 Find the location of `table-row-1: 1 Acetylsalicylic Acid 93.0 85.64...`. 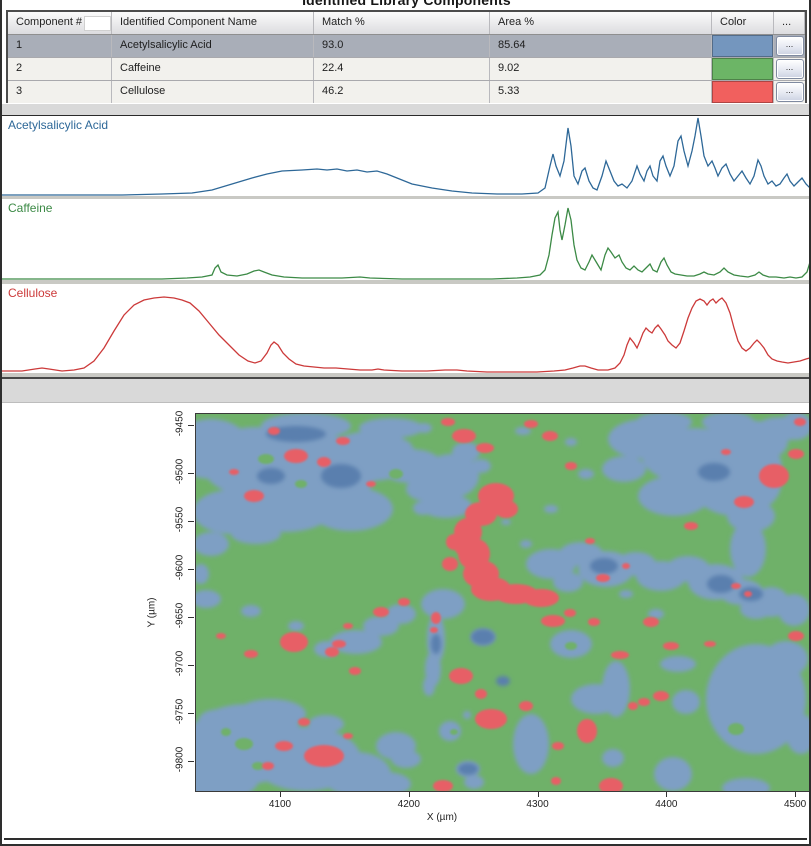

table-row-1: 1 Acetylsalicylic Acid 93.0 85.64... is located at coordinates (406, 46).